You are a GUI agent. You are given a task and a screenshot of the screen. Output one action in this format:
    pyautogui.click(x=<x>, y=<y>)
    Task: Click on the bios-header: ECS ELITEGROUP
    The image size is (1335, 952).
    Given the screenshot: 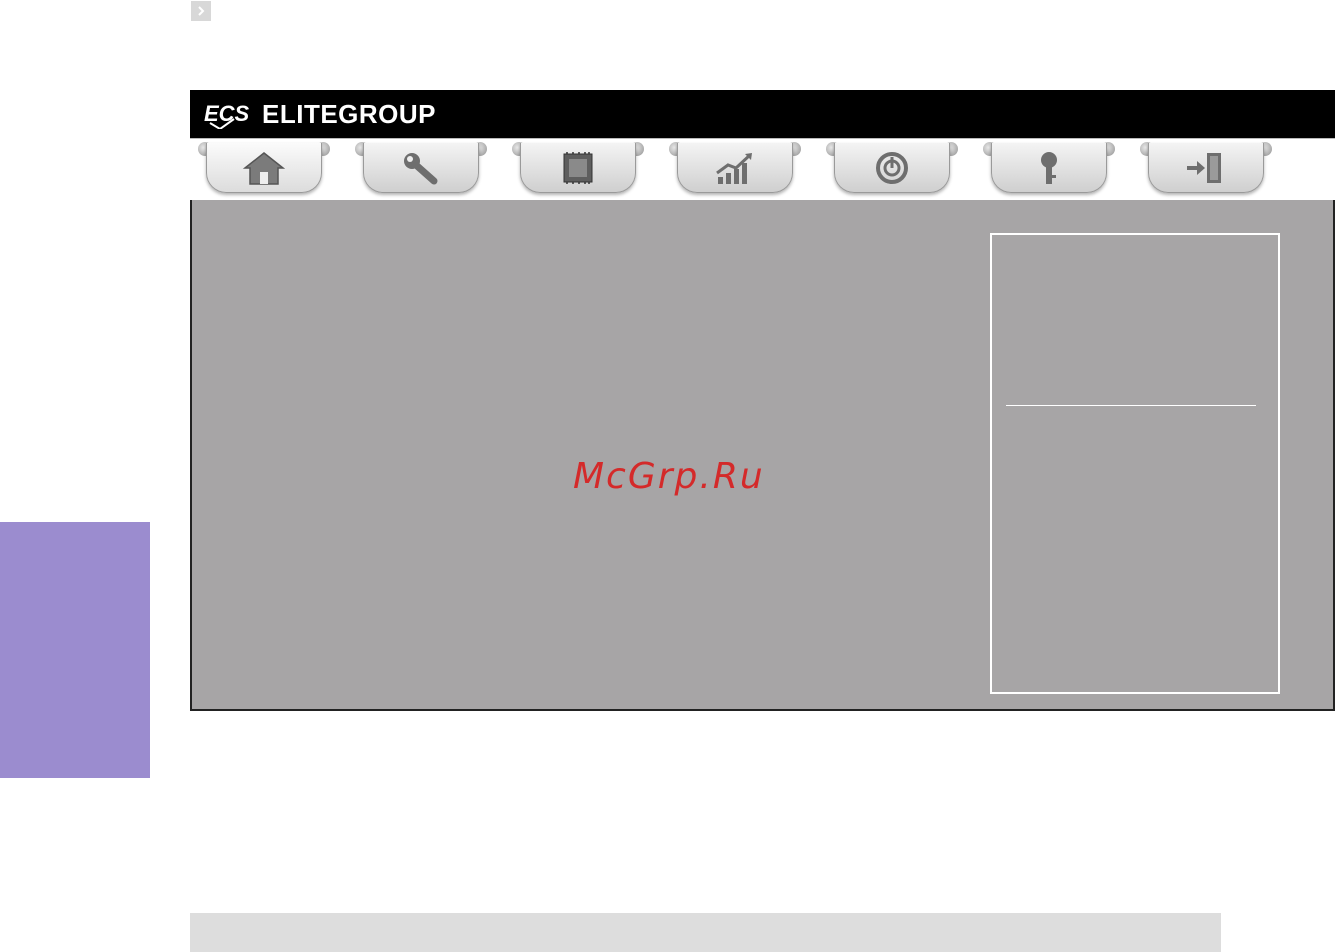 What is the action you would take?
    pyautogui.click(x=762, y=114)
    